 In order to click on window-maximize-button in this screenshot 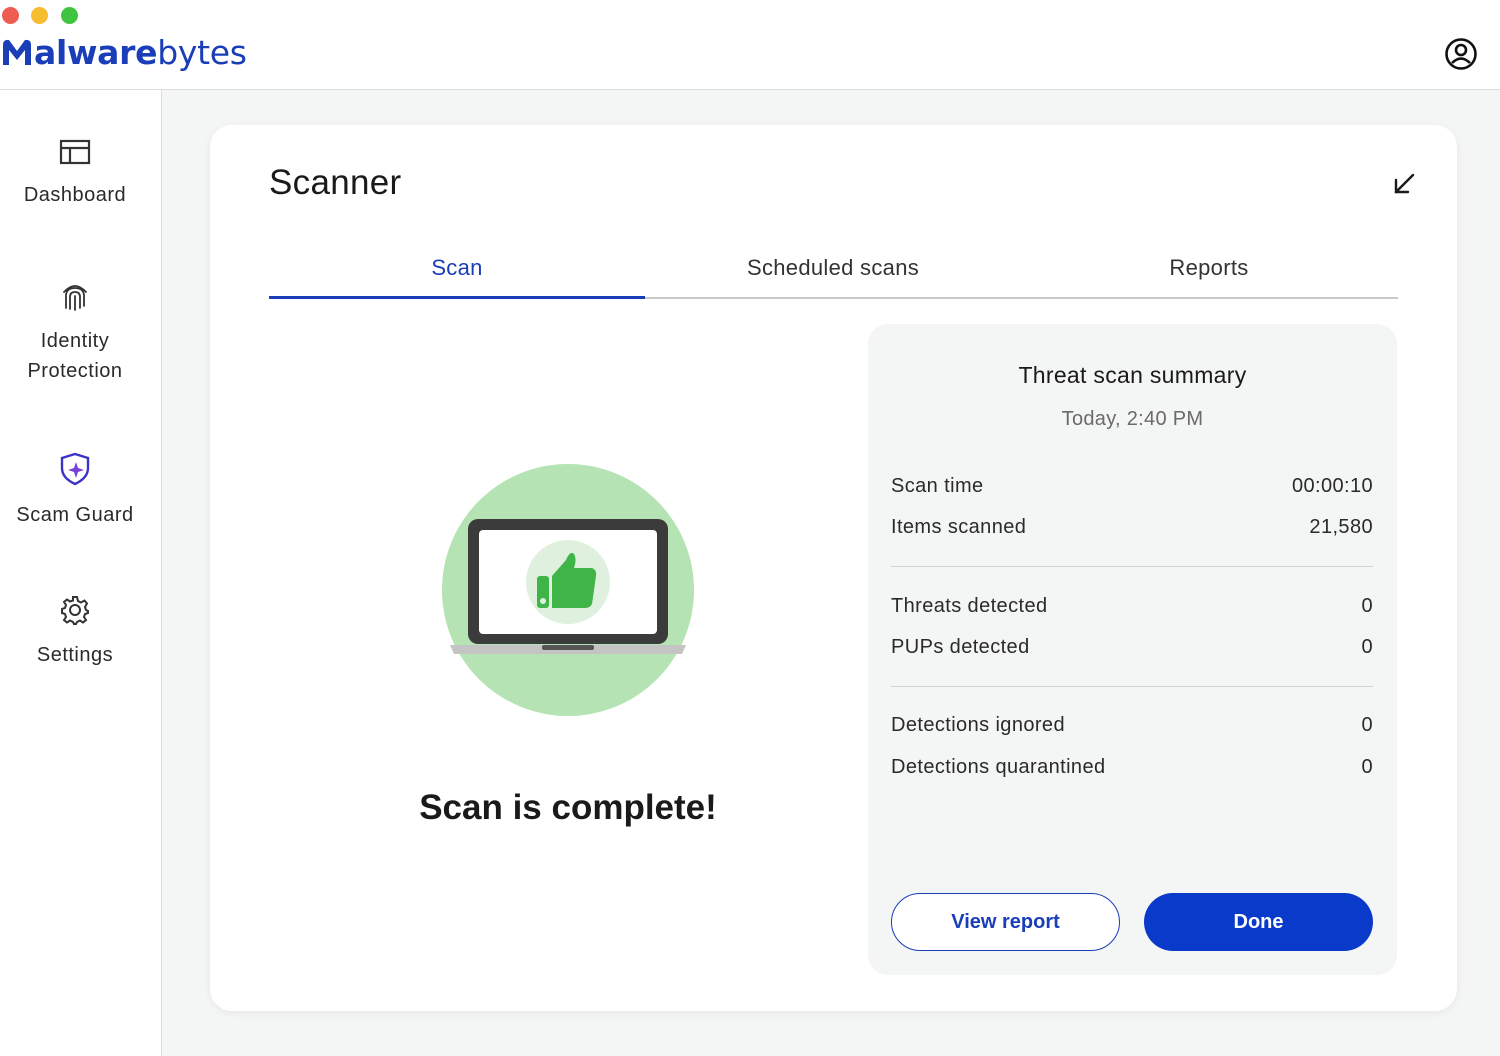, I will do `click(69, 15)`.